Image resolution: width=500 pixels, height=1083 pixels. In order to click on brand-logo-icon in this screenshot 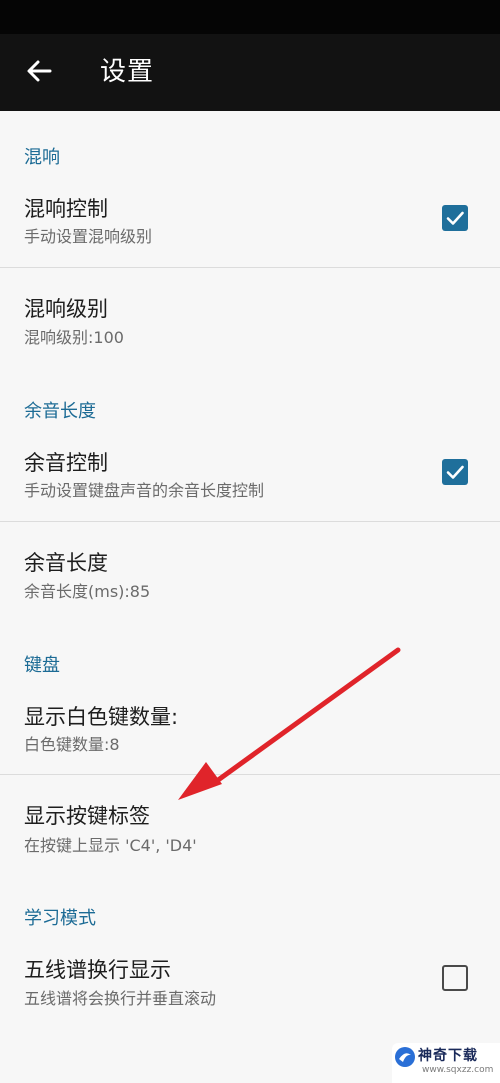, I will do `click(405, 1057)`.